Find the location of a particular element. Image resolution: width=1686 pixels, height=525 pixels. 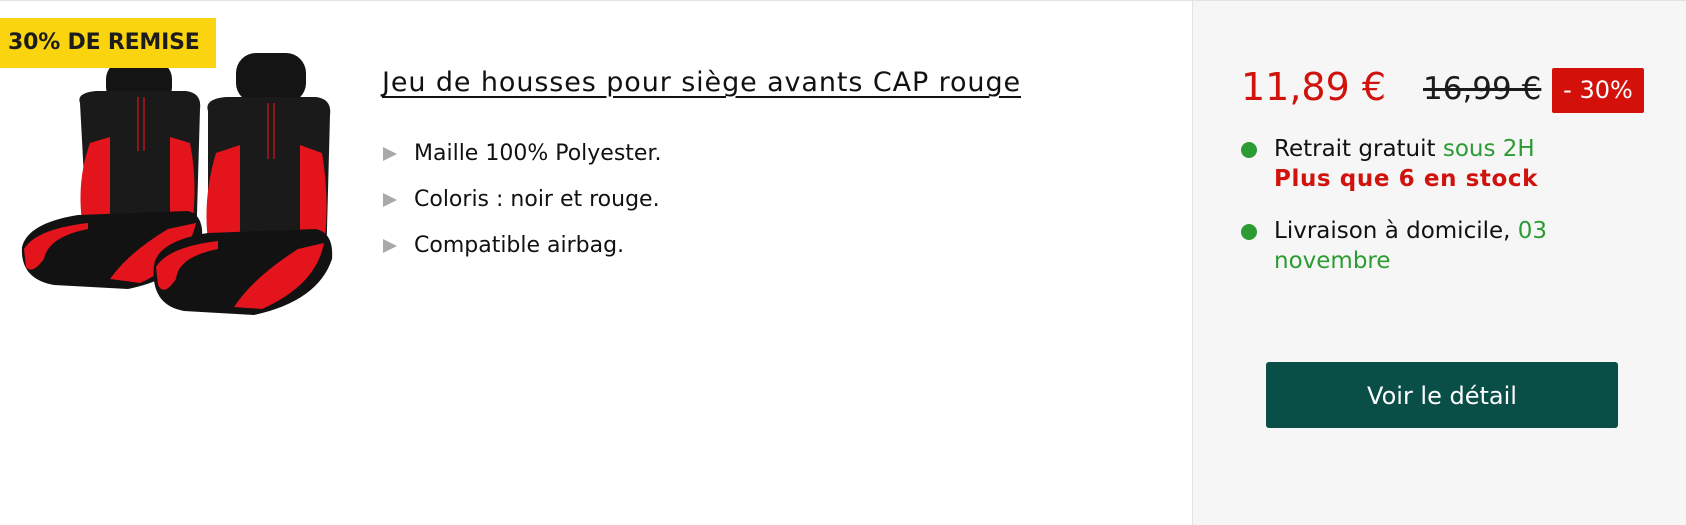

product-image is located at coordinates (177, 187).